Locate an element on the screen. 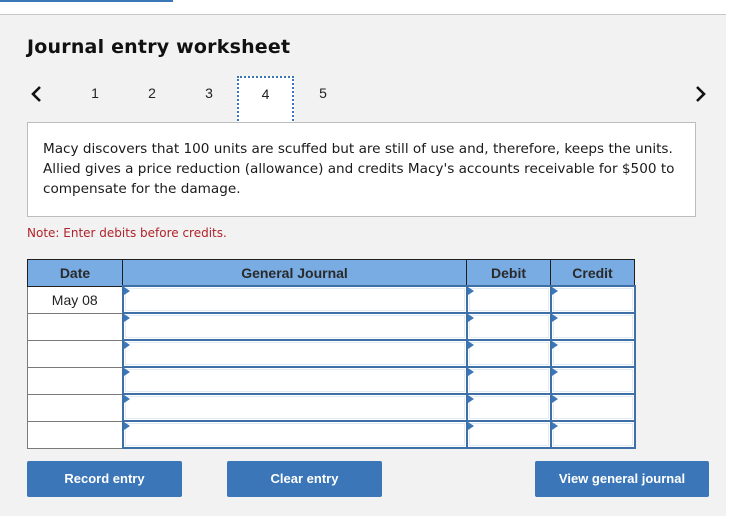 The image size is (748, 516). page-title: Journal entry worksheet is located at coordinates (159, 47).